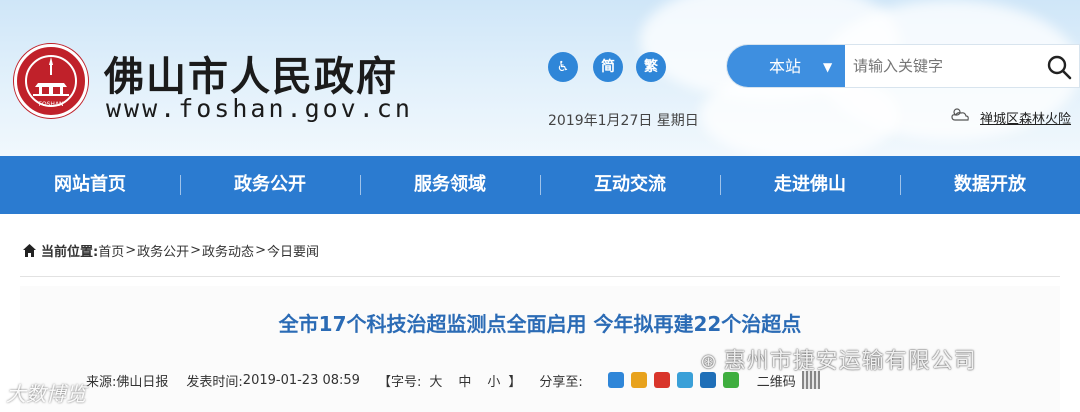 The width and height of the screenshot is (1080, 412). Describe the element at coordinates (638, 380) in the screenshot. I see `qq-share-icon` at that location.